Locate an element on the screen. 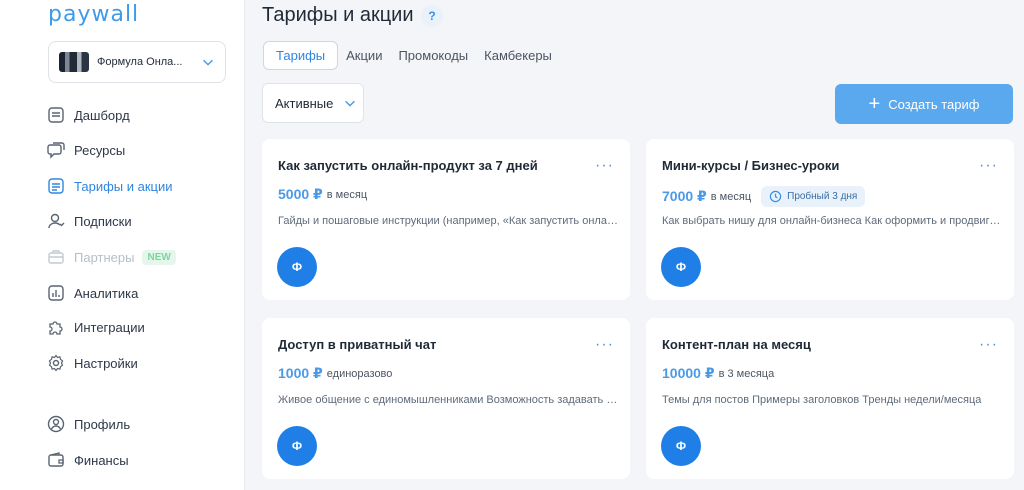  status-filter-select: Активные is located at coordinates (313, 103).